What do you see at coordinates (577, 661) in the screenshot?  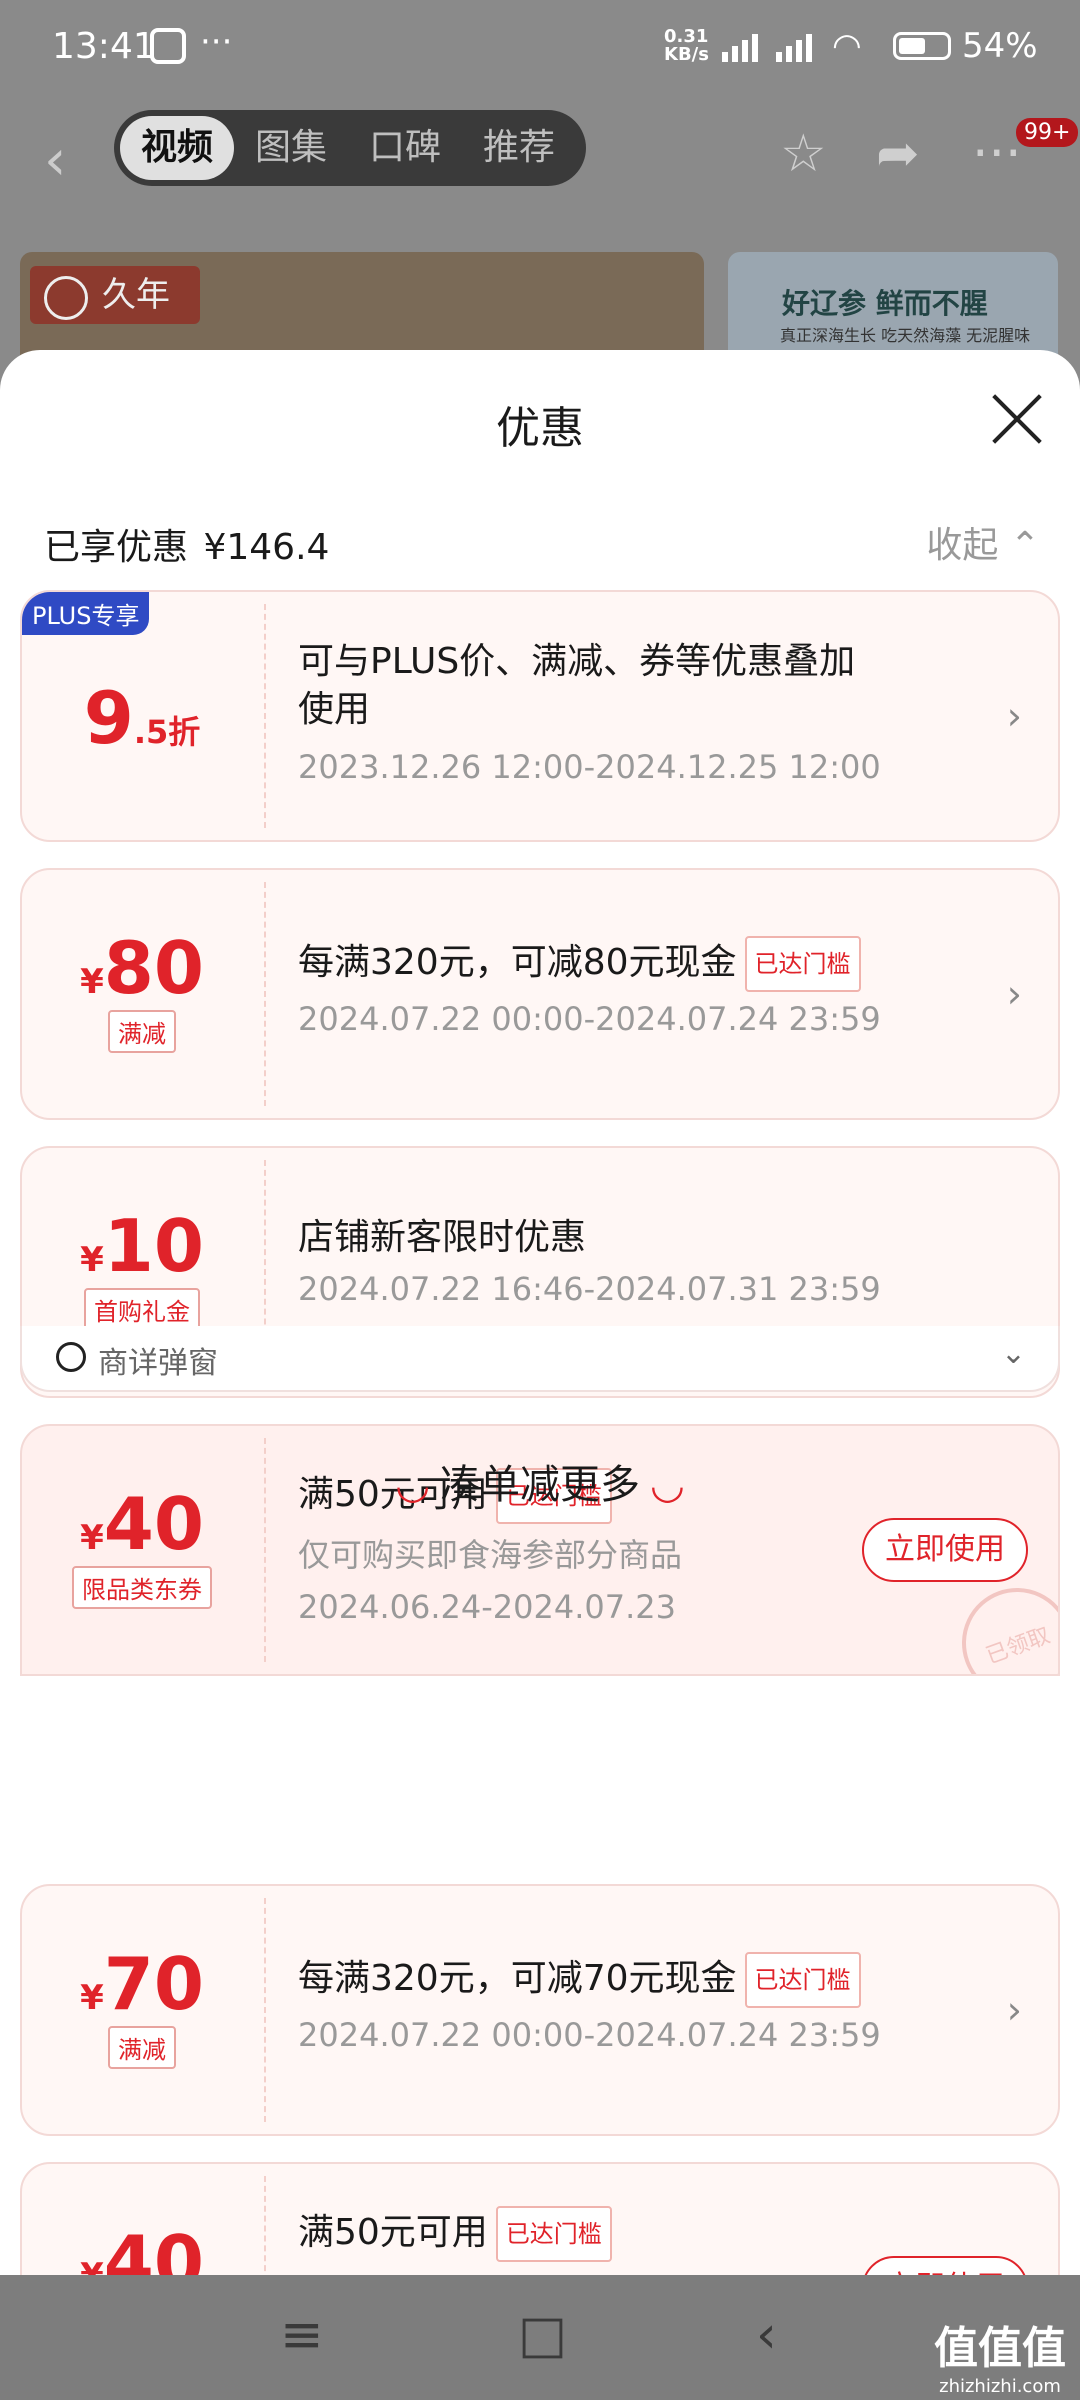 I see `coupon-title: 可与PLUS价、满减、券等优惠叠加` at bounding box center [577, 661].